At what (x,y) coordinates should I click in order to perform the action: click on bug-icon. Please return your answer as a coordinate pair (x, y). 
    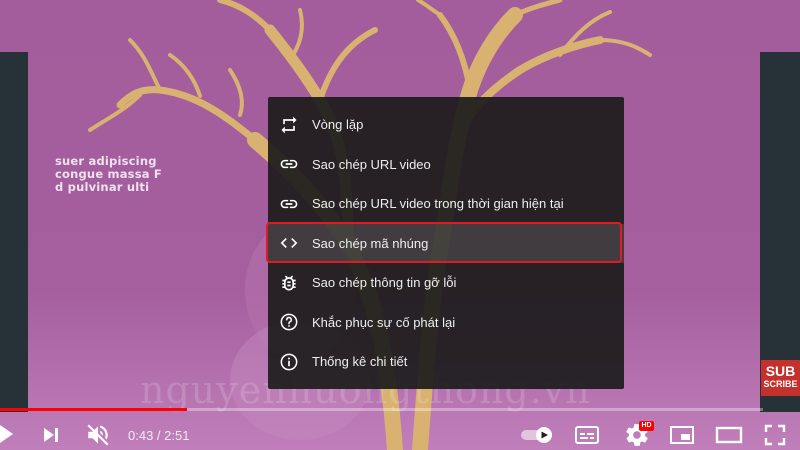
    Looking at the image, I should click on (289, 283).